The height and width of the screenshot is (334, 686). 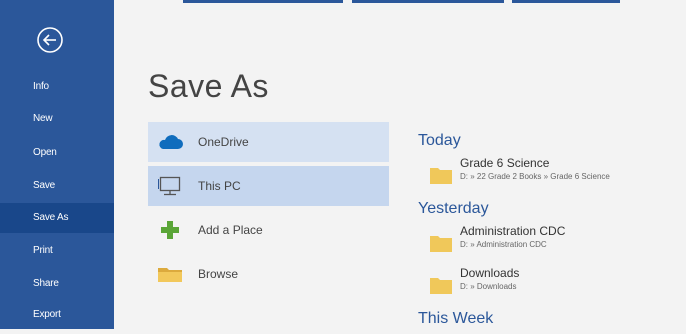 I want to click on place-onedrive: OneDrive, so click(x=268, y=142).